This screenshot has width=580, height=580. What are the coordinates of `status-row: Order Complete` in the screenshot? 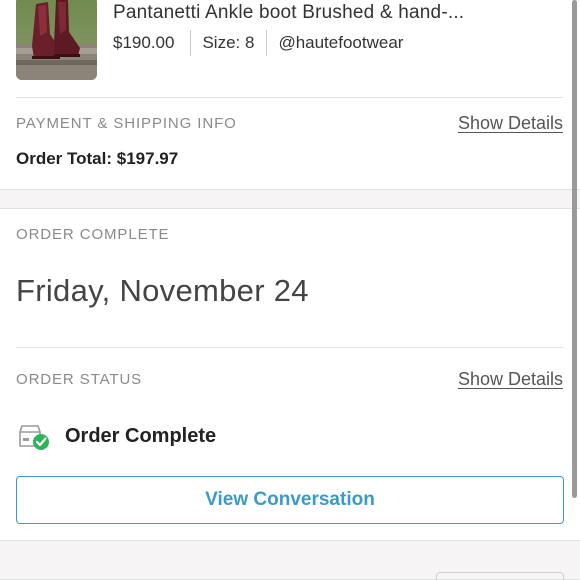 It's located at (116, 436).